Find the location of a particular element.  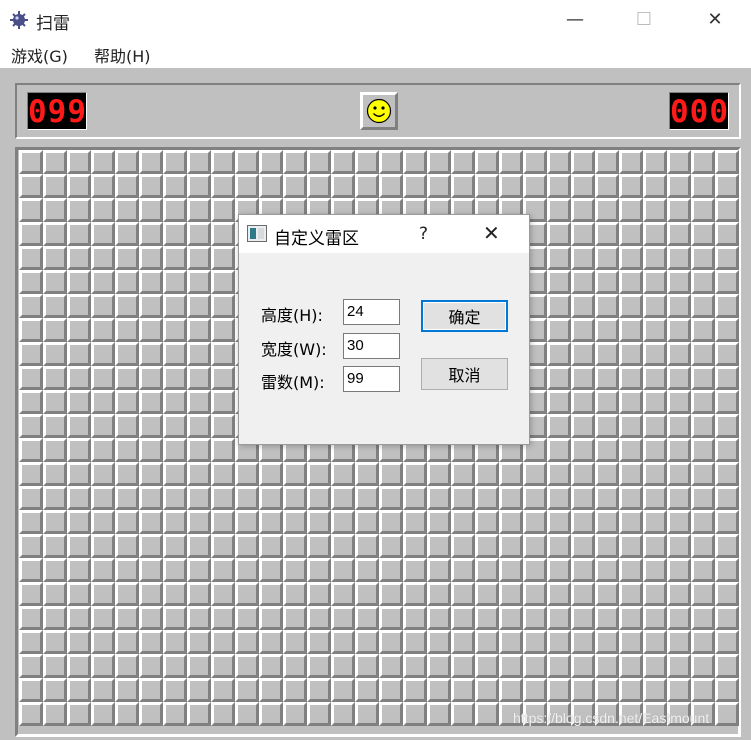

dialog-close-icon: ✕ is located at coordinates (491, 233).